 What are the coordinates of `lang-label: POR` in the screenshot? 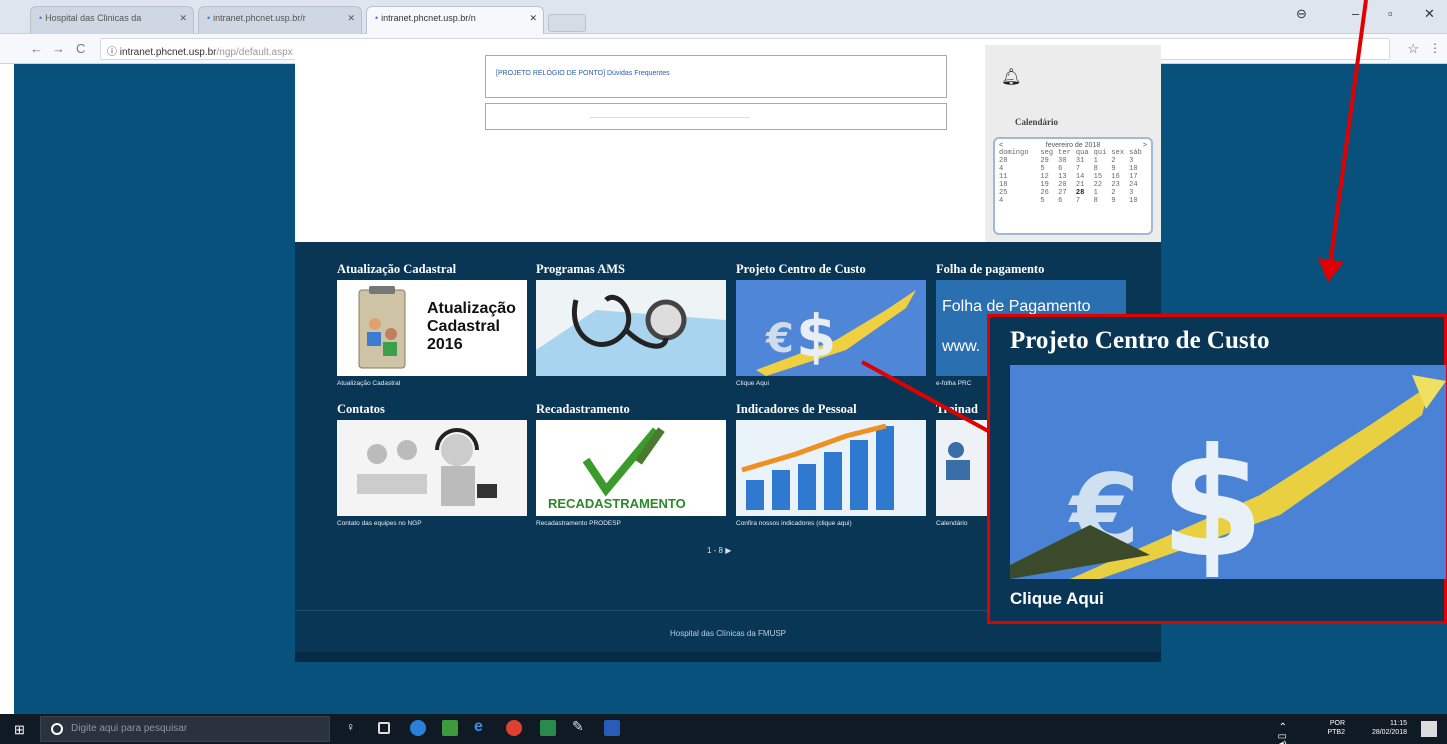 It's located at (1337, 723).